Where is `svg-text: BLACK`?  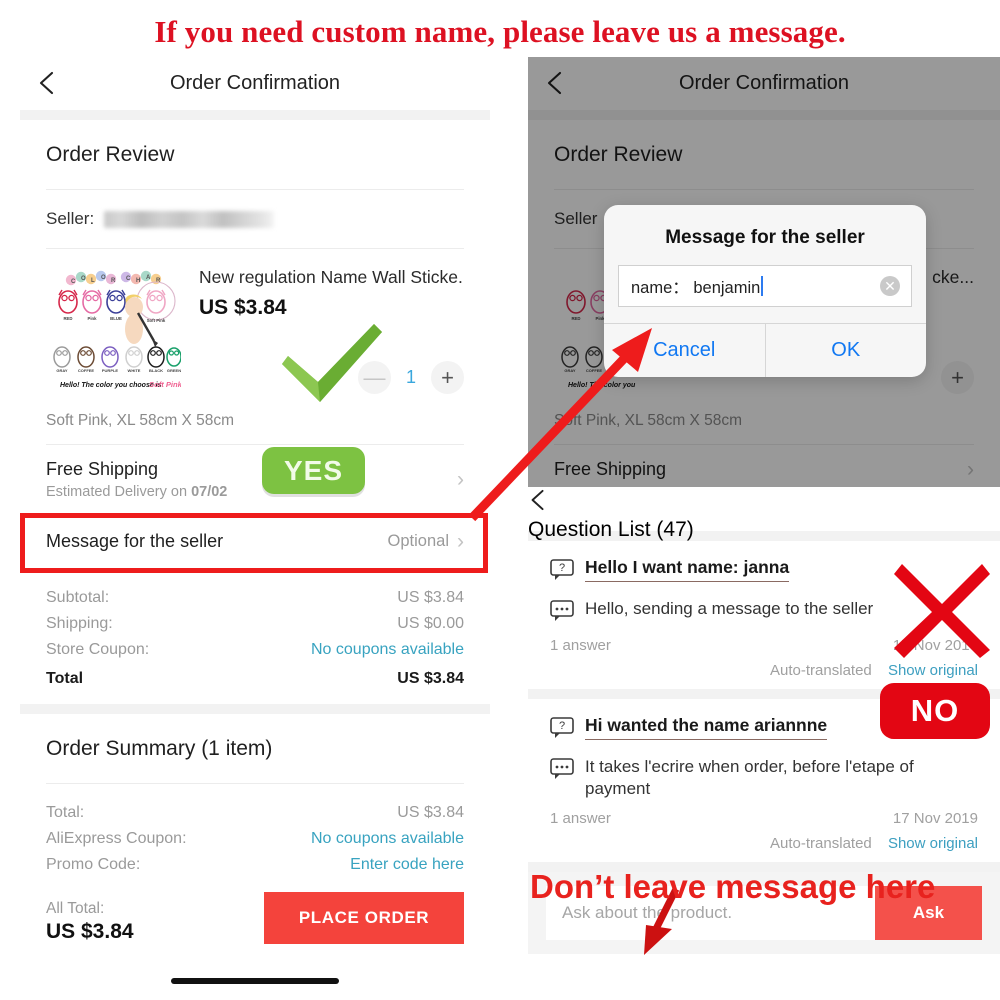
svg-text: BLACK is located at coordinates (156, 370).